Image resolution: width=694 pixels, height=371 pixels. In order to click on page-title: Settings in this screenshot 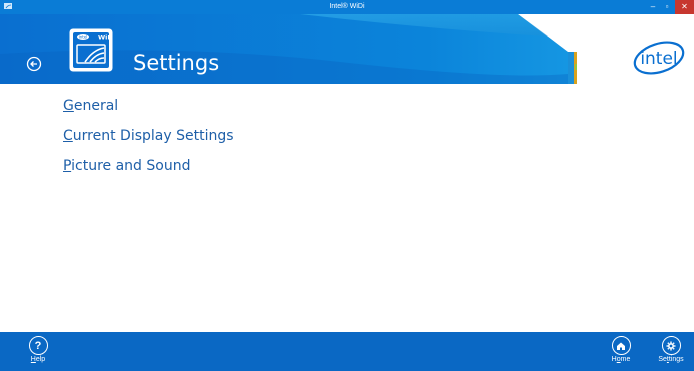, I will do `click(176, 63)`.